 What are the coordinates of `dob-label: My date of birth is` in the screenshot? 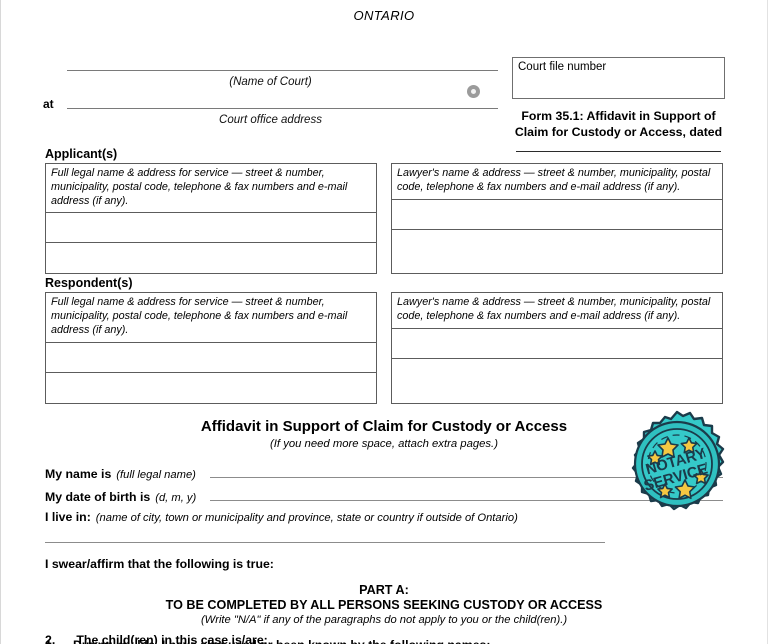 It's located at (98, 496).